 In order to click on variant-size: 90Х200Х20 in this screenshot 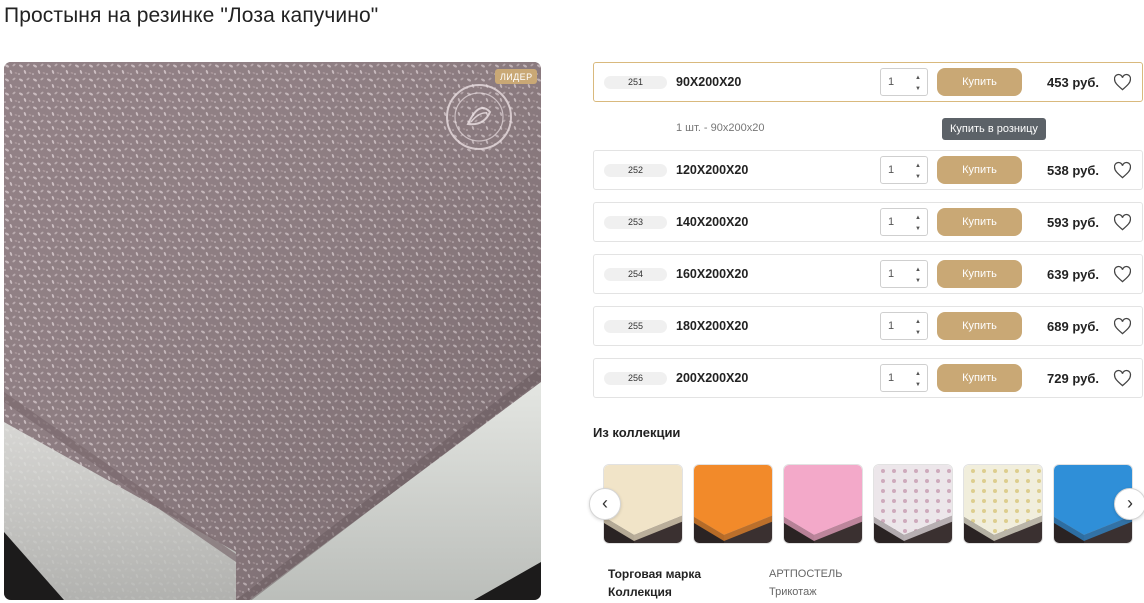, I will do `click(709, 82)`.